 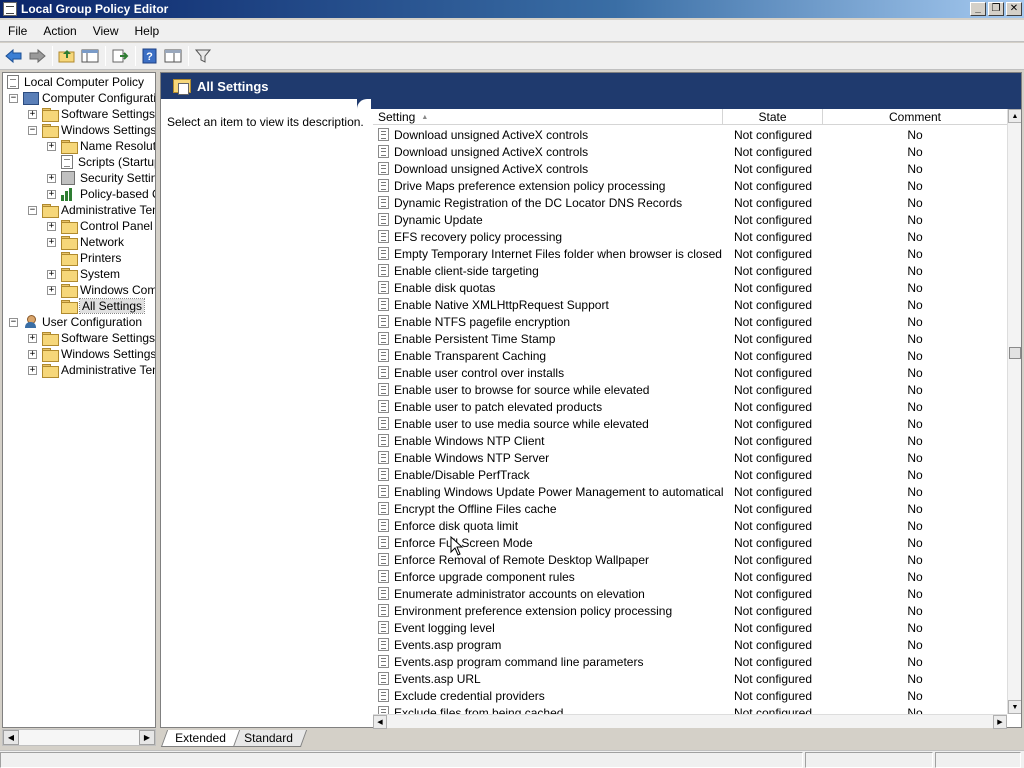 I want to click on horizontal-scrollbar: ◀ ▶, so click(x=690, y=721).